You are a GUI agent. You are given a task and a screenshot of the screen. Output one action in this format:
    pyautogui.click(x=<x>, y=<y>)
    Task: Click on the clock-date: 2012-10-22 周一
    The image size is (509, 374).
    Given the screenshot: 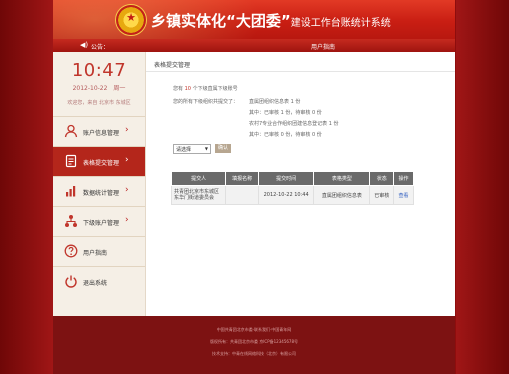 What is the action you would take?
    pyautogui.click(x=99, y=88)
    